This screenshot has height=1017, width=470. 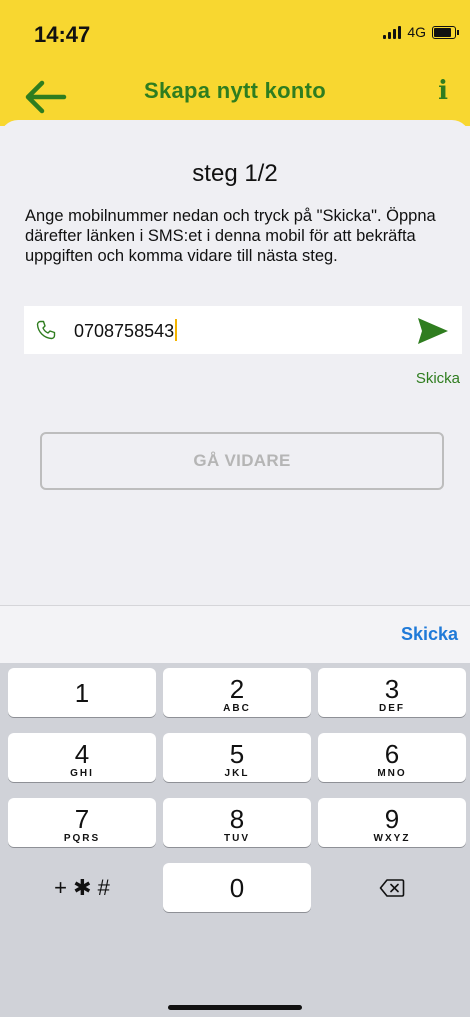 I want to click on key-symbols: + ✱ #, so click(x=82, y=887).